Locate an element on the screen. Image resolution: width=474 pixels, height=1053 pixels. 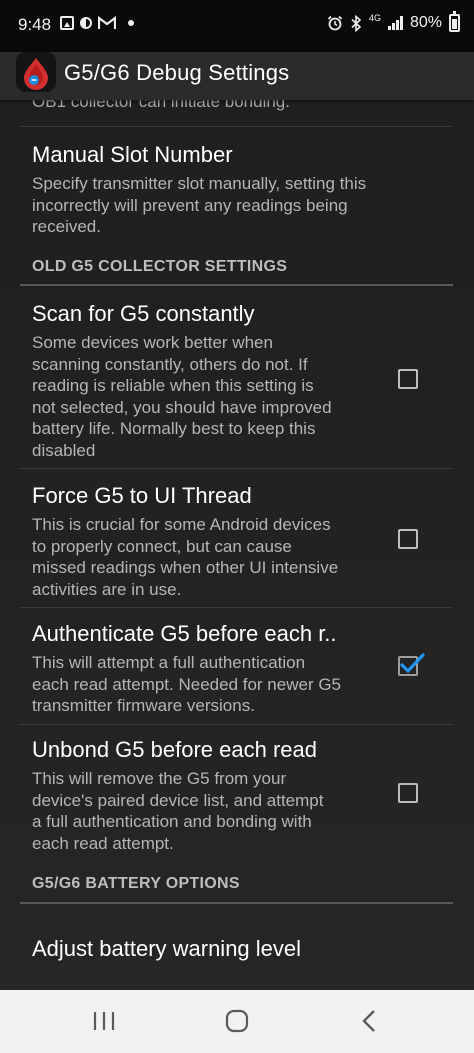
pref-title: Authenticate G5 before each r.. is located at coordinates (184, 633).